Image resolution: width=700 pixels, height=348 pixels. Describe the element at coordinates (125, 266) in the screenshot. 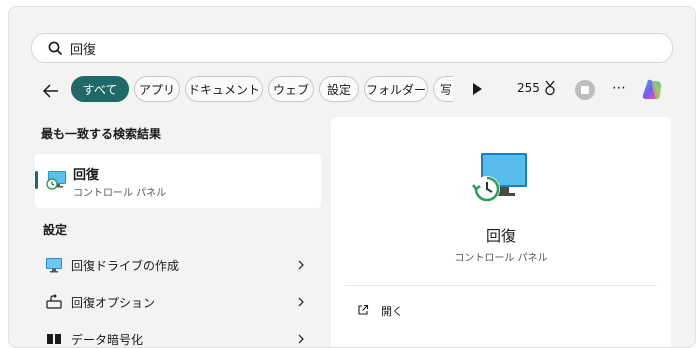

I see `setting-item-label: 回復ドライブの作成` at that location.